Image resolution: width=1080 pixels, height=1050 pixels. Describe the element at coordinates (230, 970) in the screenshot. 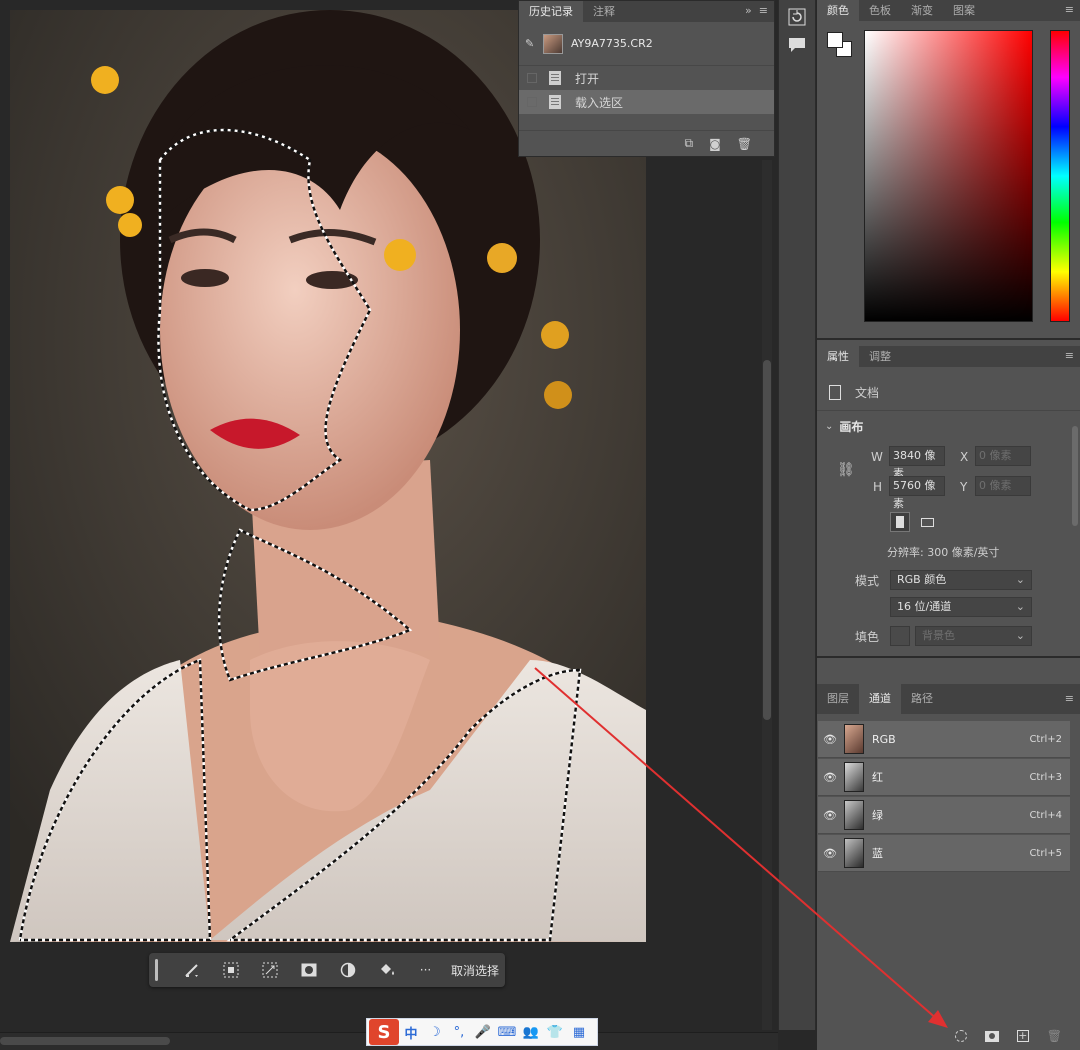

I see `invert-selection-icon` at that location.